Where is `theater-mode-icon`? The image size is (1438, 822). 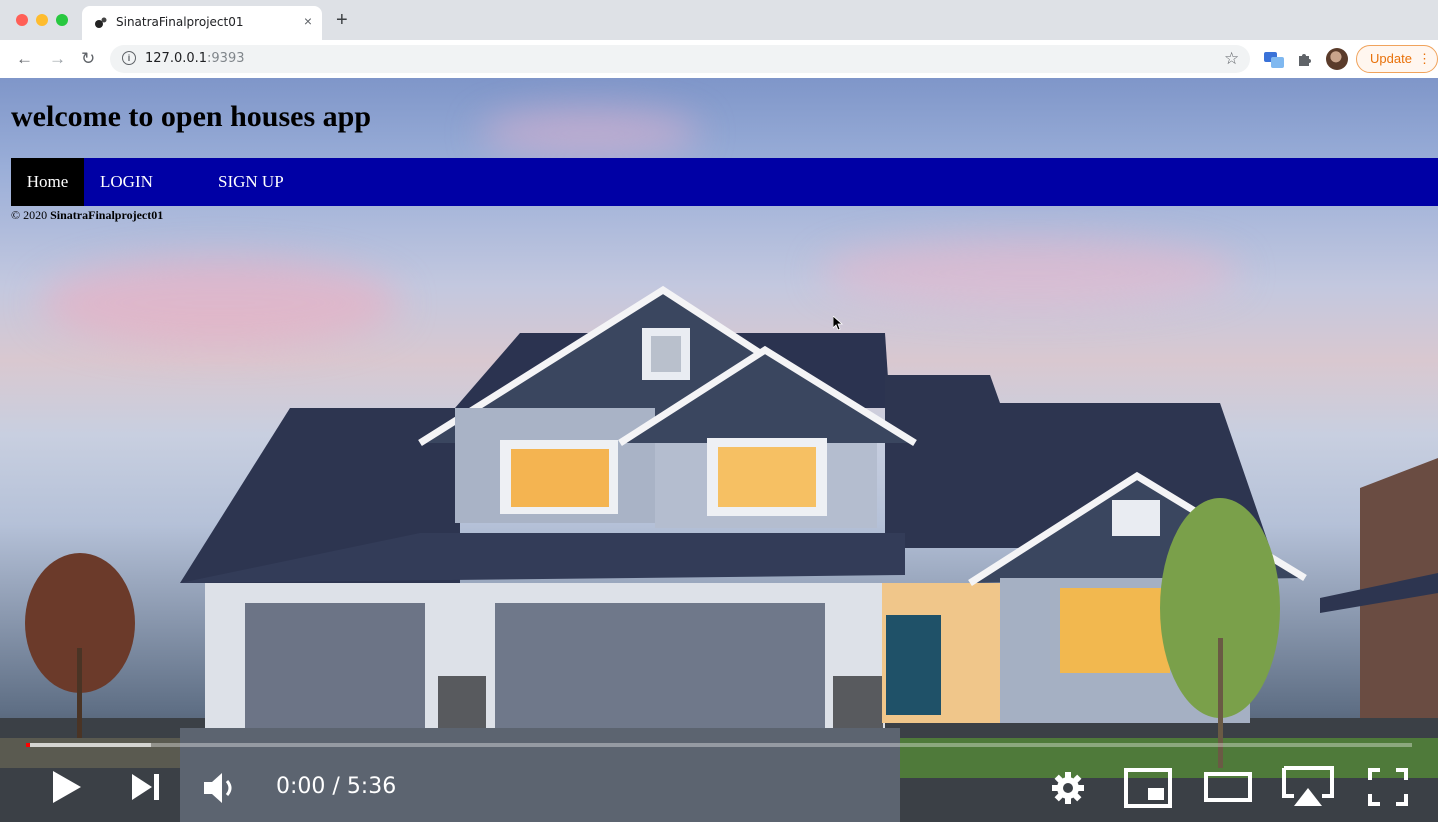 theater-mode-icon is located at coordinates (1228, 788).